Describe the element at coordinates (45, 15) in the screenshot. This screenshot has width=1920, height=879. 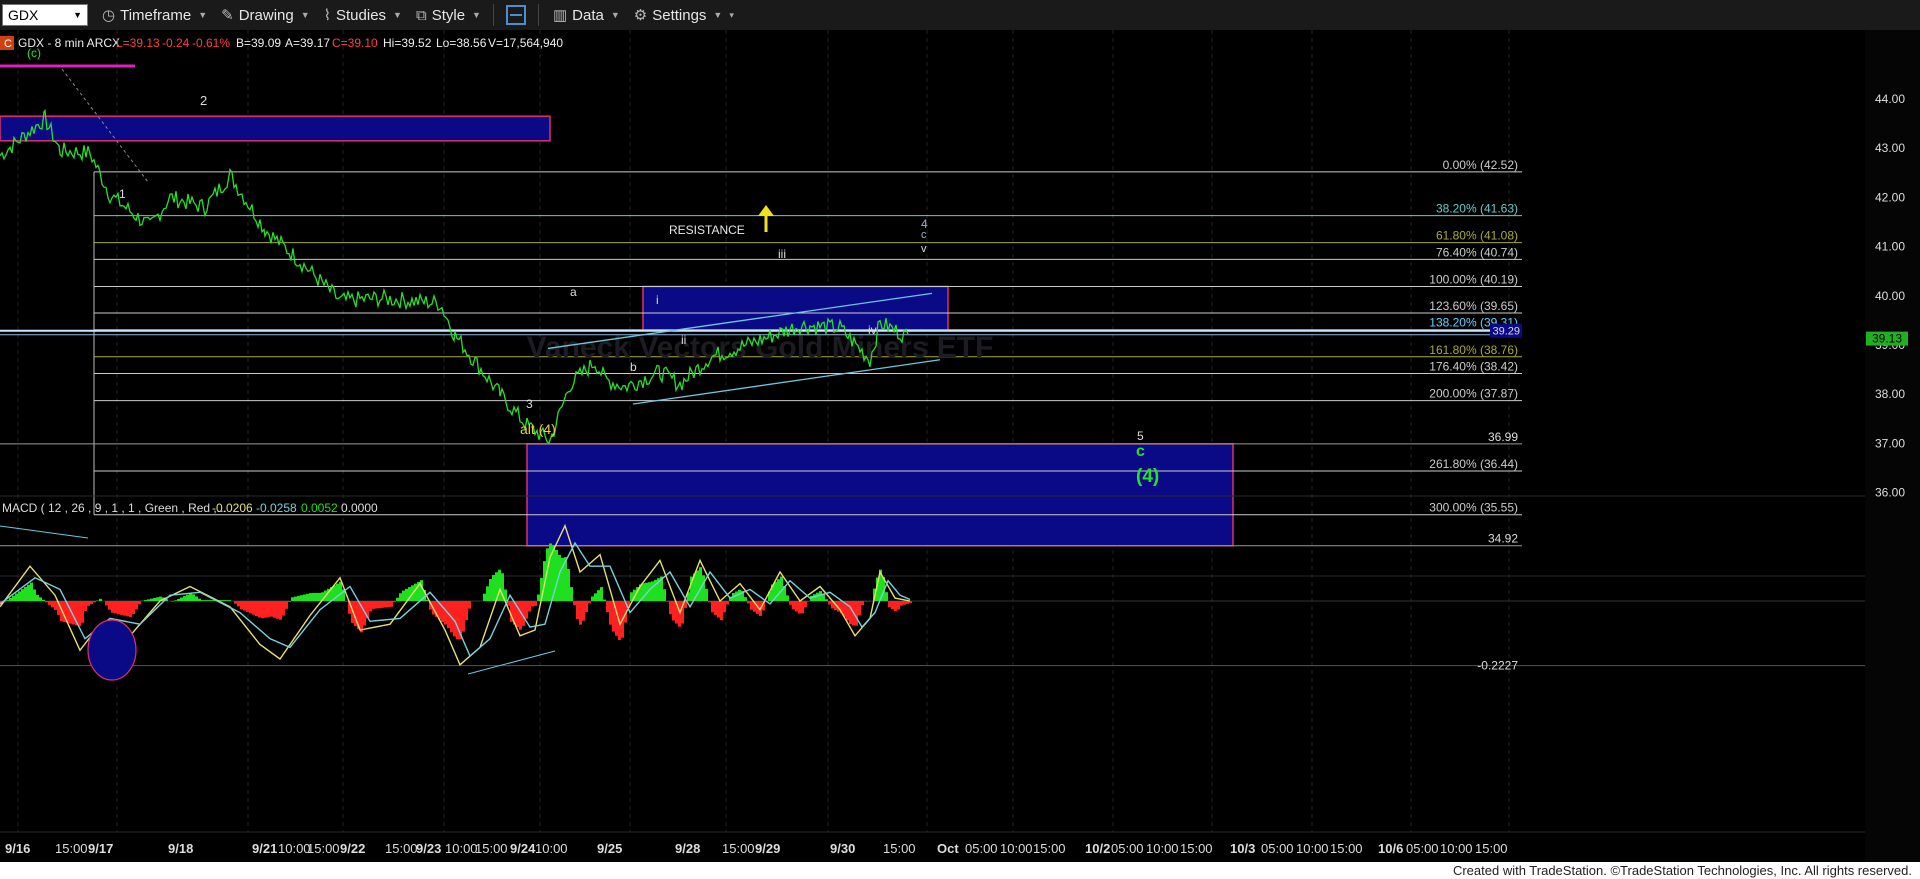
I see `symbol-selector: GDX ▼` at that location.